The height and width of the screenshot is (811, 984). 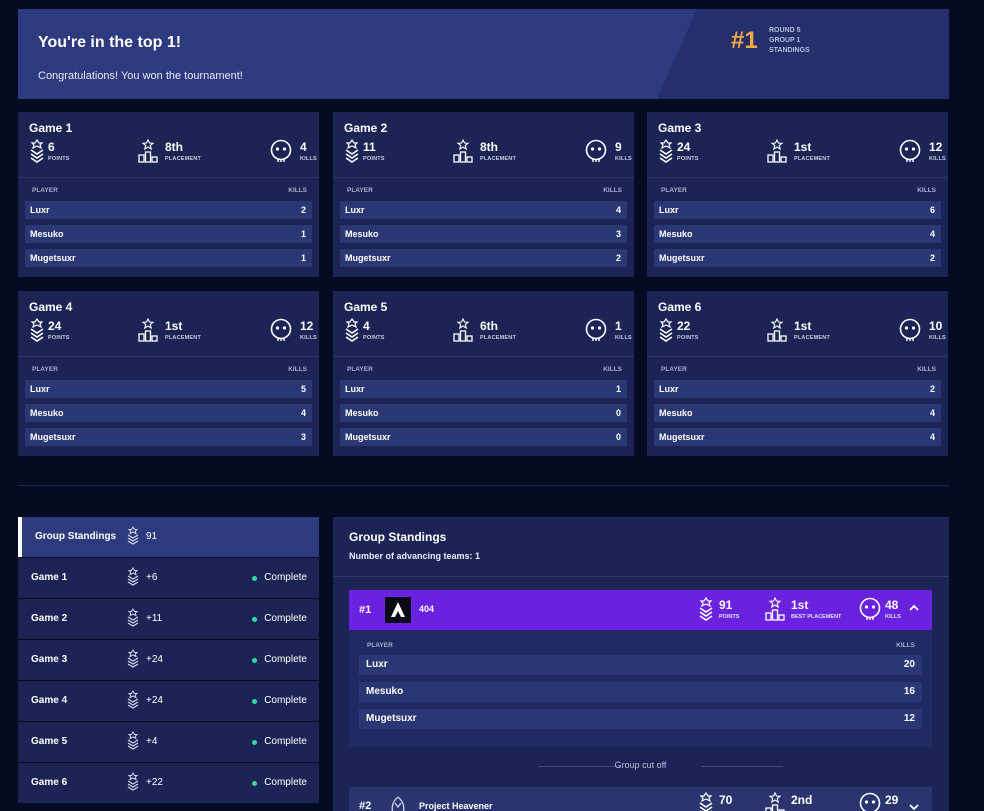 What do you see at coordinates (152, 577) in the screenshot?
I see `sidebar-item-points: +6` at bounding box center [152, 577].